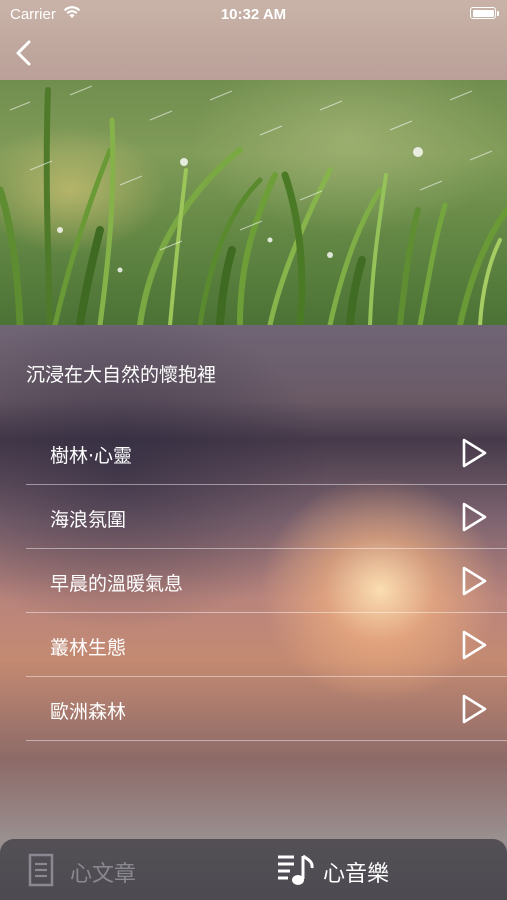 This screenshot has width=507, height=900. I want to click on track-title: 歐洲森林, so click(88, 712).